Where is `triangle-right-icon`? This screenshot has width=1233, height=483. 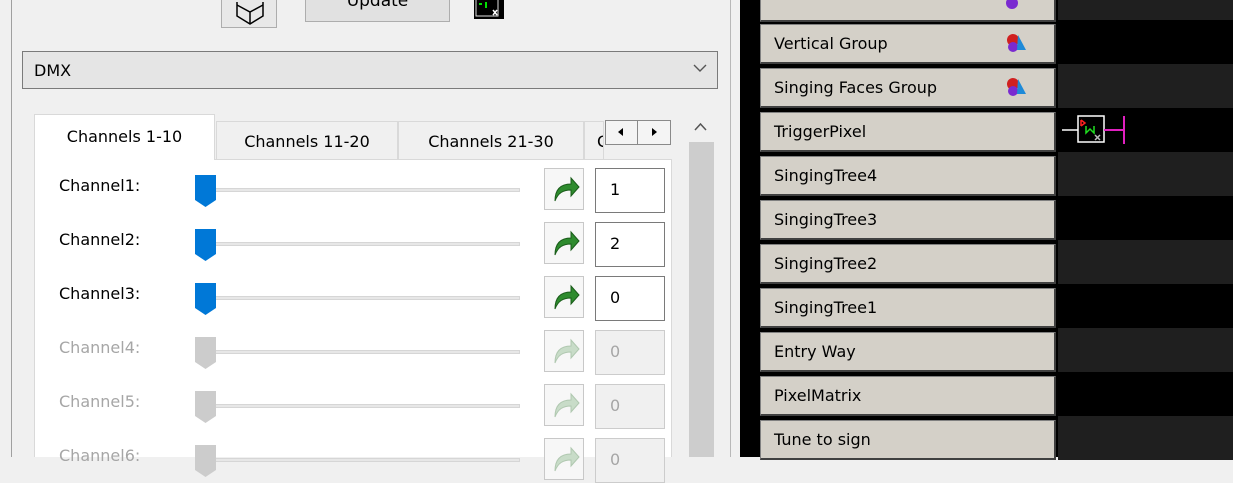
triangle-right-icon is located at coordinates (654, 132).